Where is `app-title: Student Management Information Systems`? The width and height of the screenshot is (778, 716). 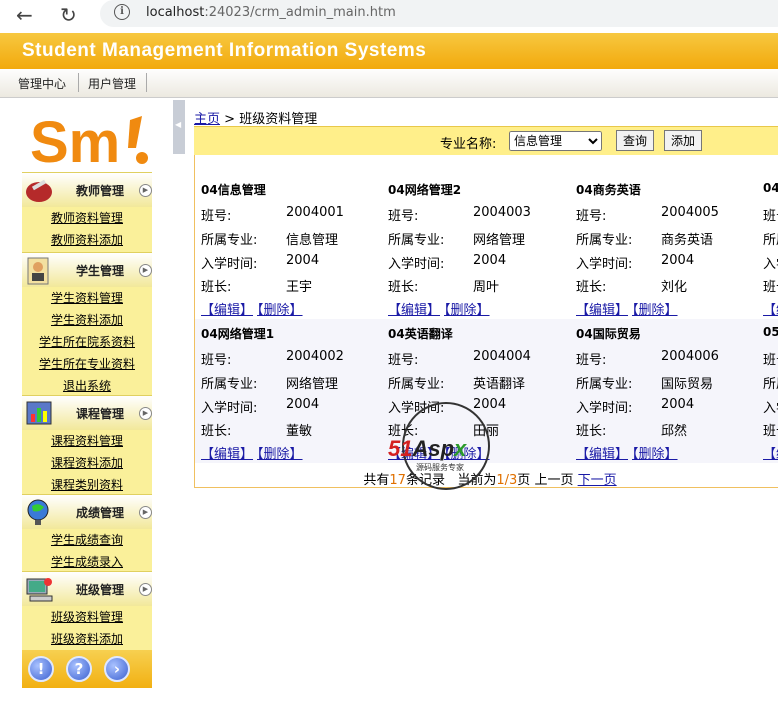 app-title: Student Management Information Systems is located at coordinates (224, 50).